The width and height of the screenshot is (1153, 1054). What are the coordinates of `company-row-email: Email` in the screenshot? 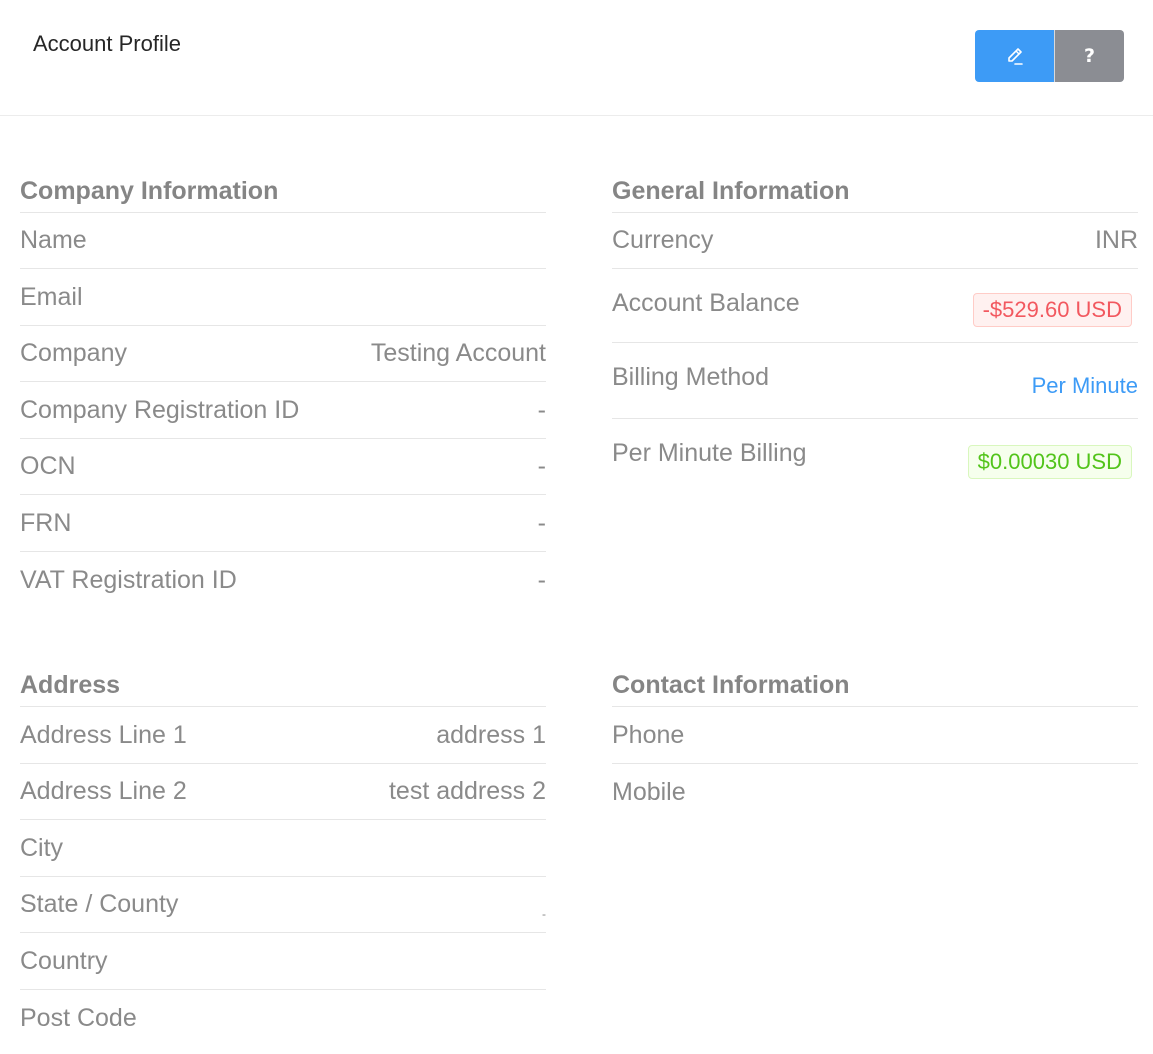 It's located at (283, 297).